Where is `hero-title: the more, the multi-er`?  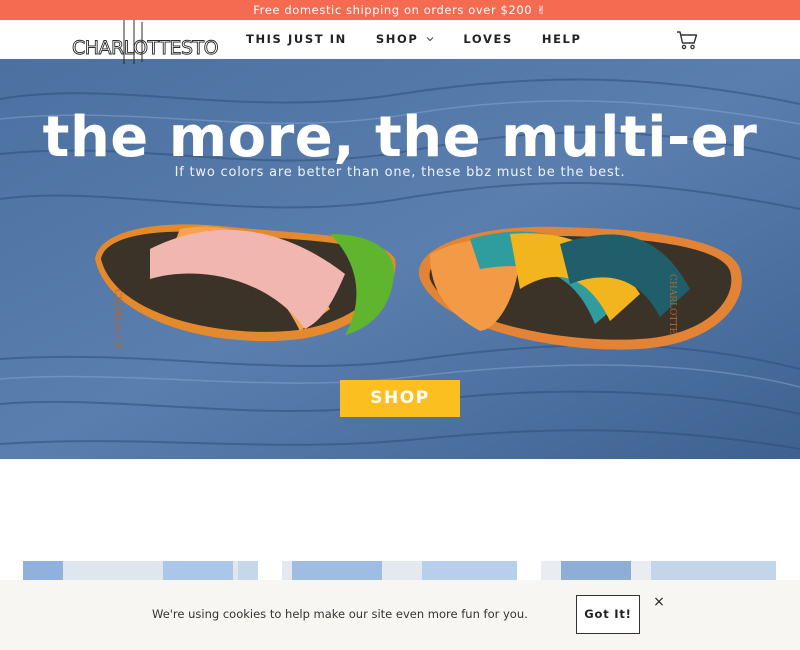 hero-title: the more, the multi-er is located at coordinates (400, 137).